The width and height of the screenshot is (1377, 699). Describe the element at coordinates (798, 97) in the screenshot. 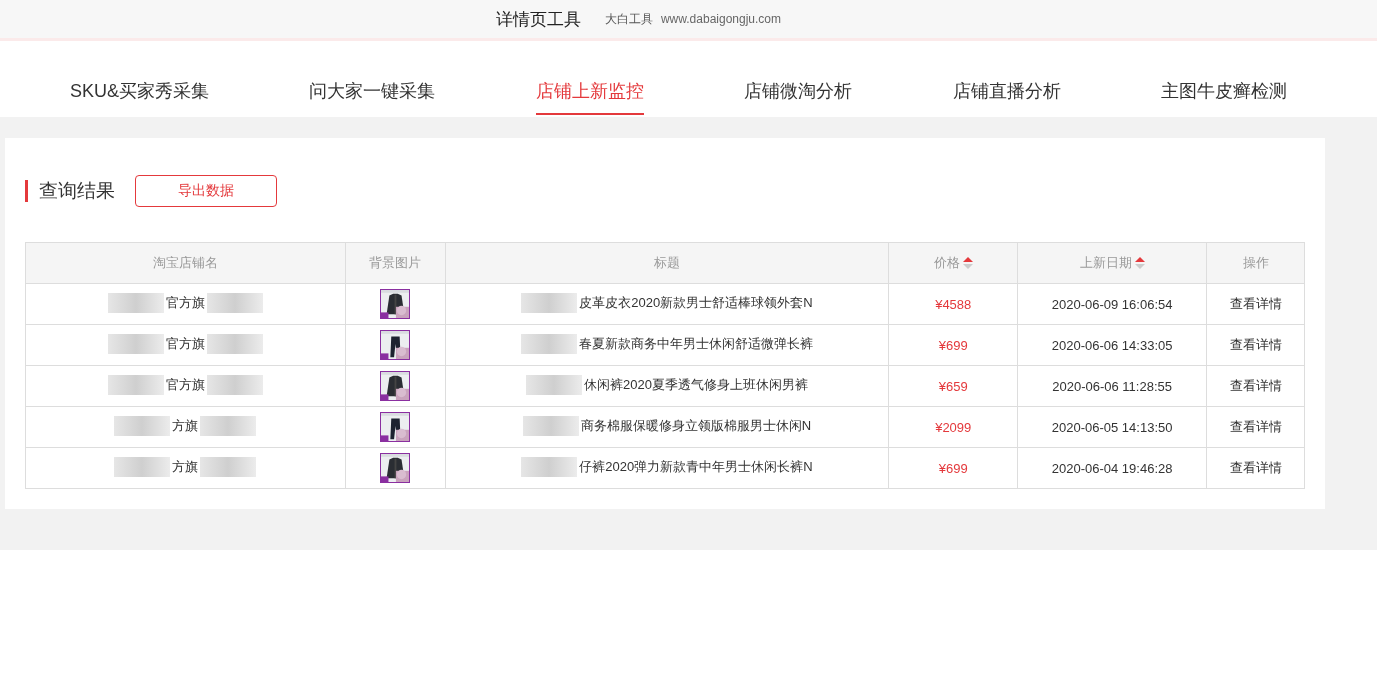

I see `tab: 店铺微淘分析` at that location.